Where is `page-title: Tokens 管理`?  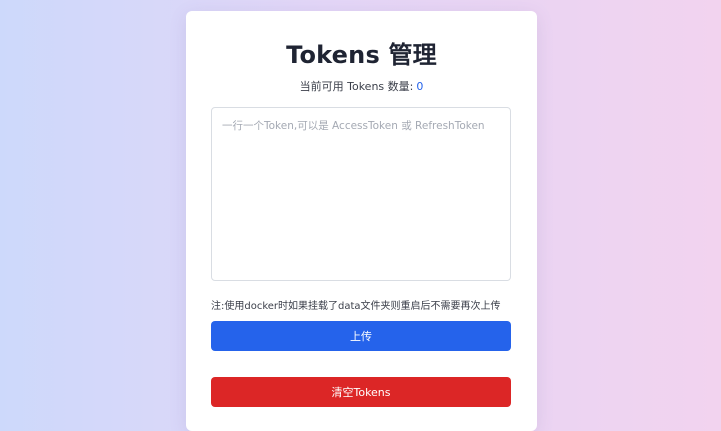
page-title: Tokens 管理 is located at coordinates (361, 55).